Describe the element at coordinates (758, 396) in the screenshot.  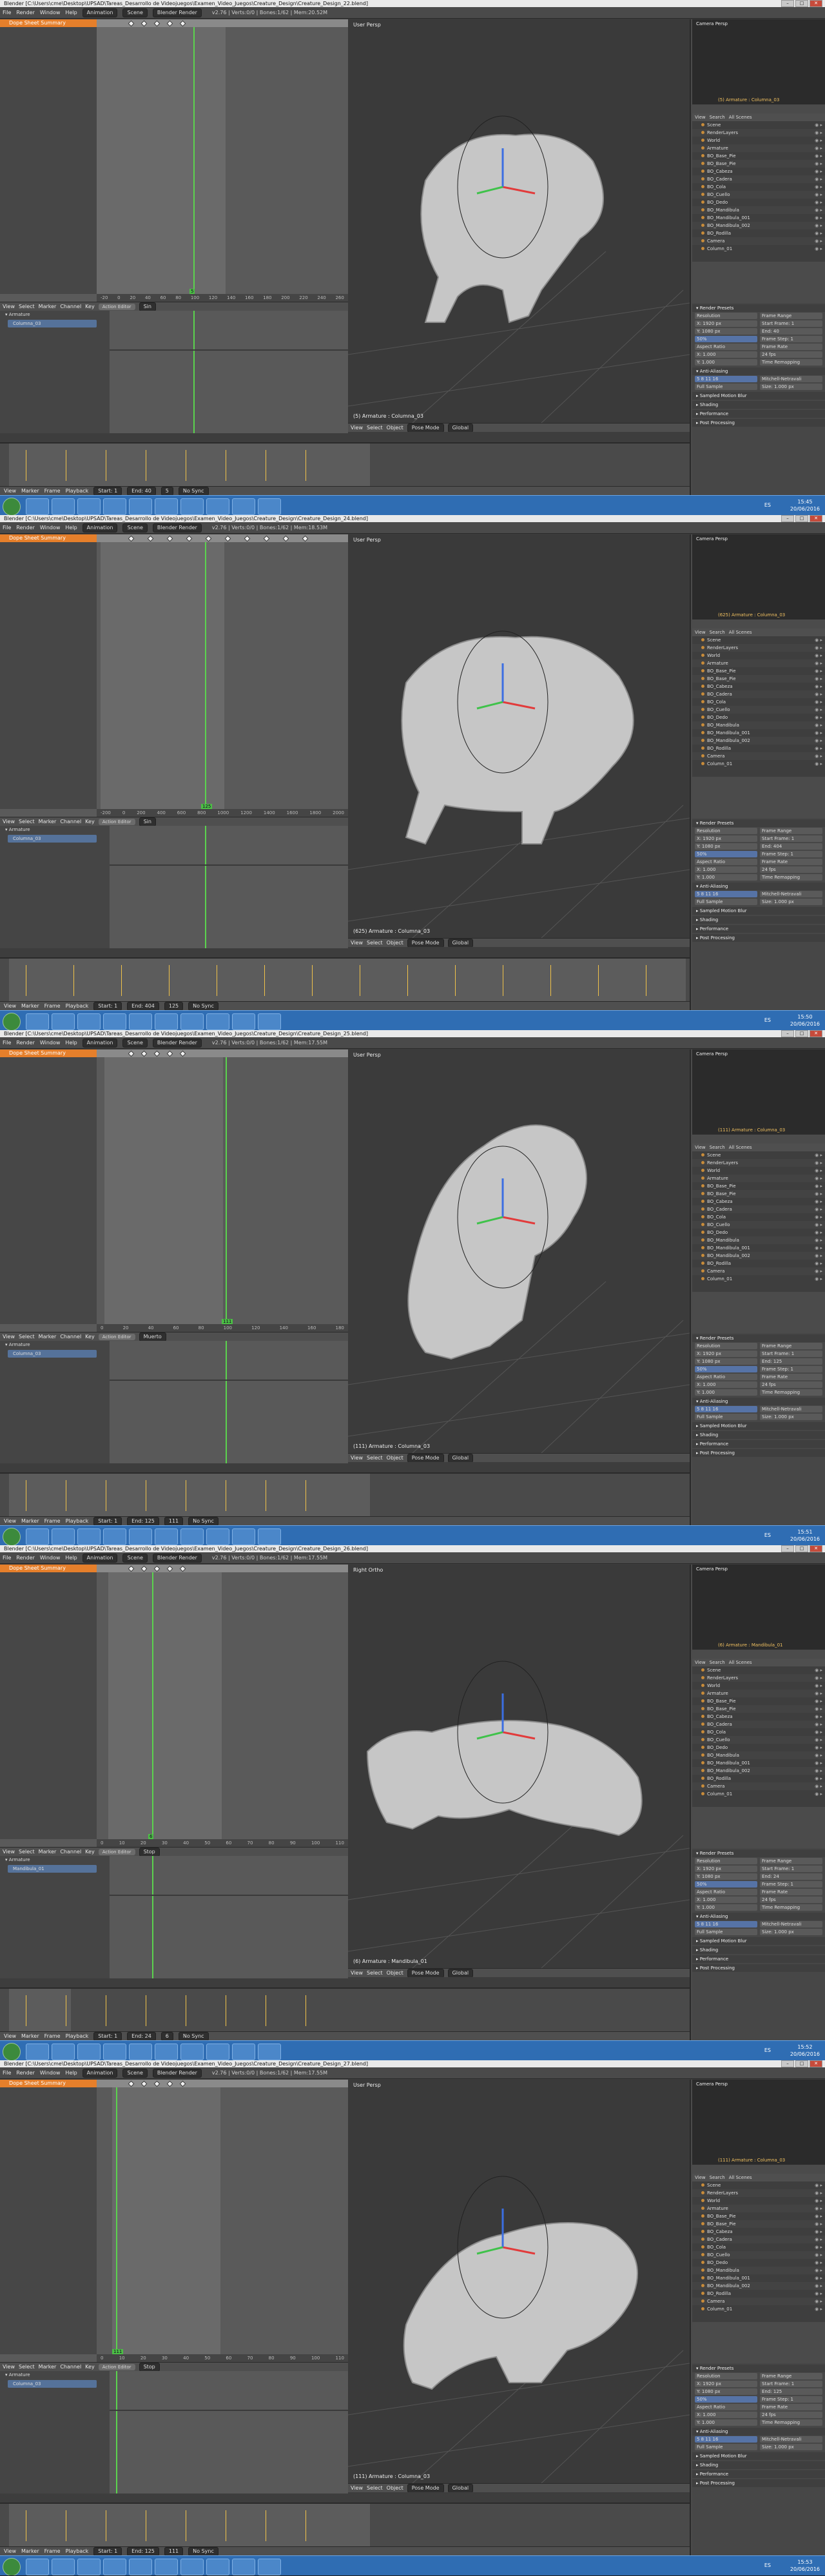
I see `motion-blur-panel: ▸ Sampled Motion Blur` at that location.